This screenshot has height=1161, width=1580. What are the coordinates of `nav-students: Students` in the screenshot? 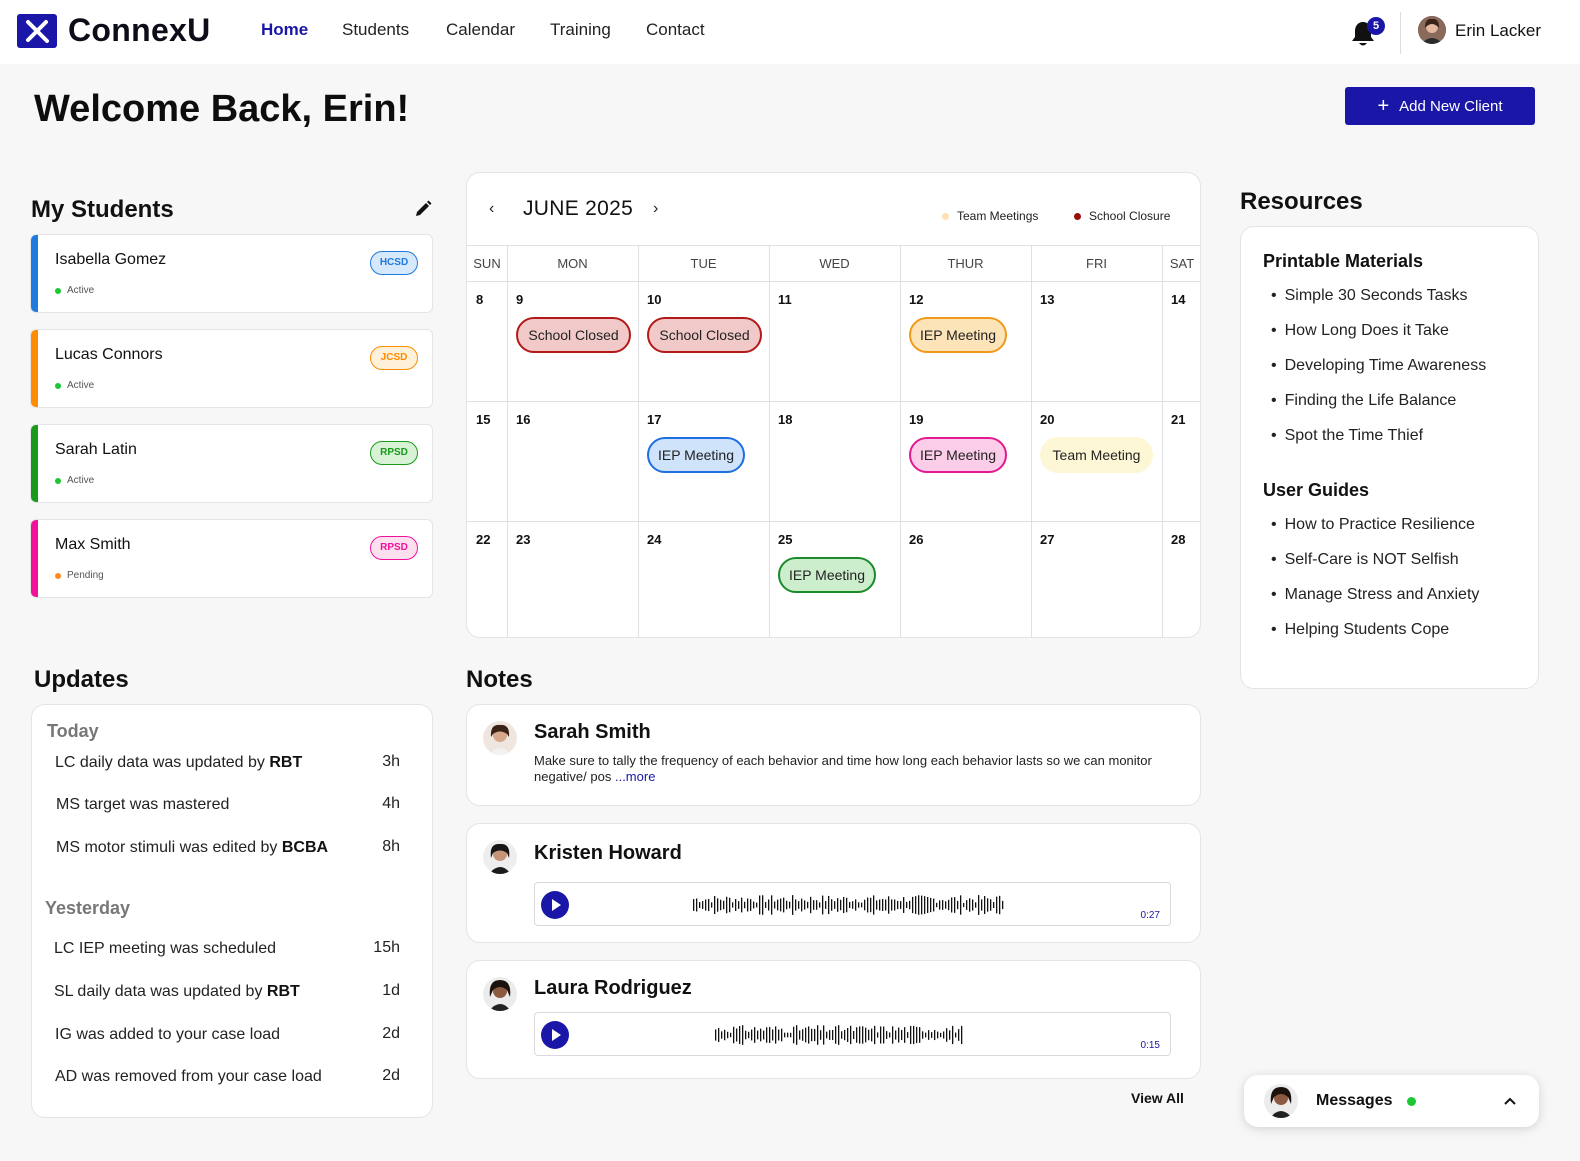 It's located at (375, 30).